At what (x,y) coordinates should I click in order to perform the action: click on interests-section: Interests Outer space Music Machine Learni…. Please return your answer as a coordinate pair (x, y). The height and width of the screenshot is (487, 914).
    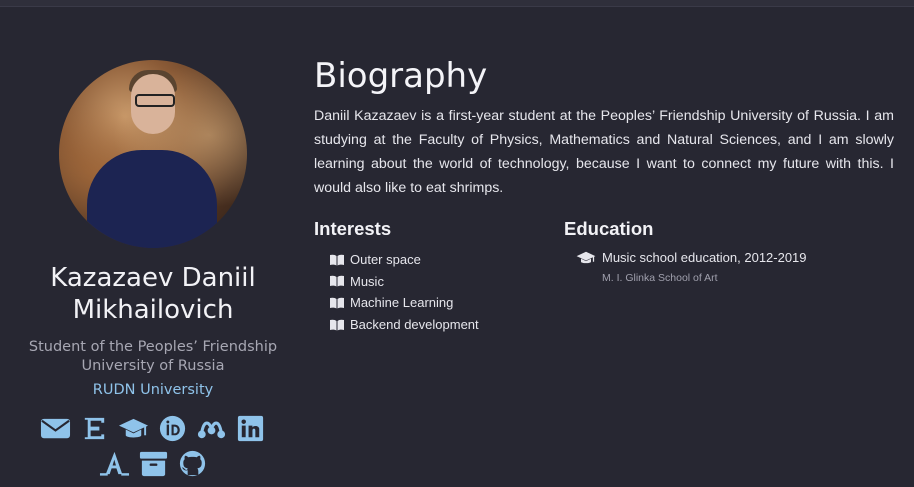
    Looking at the image, I should click on (439, 276).